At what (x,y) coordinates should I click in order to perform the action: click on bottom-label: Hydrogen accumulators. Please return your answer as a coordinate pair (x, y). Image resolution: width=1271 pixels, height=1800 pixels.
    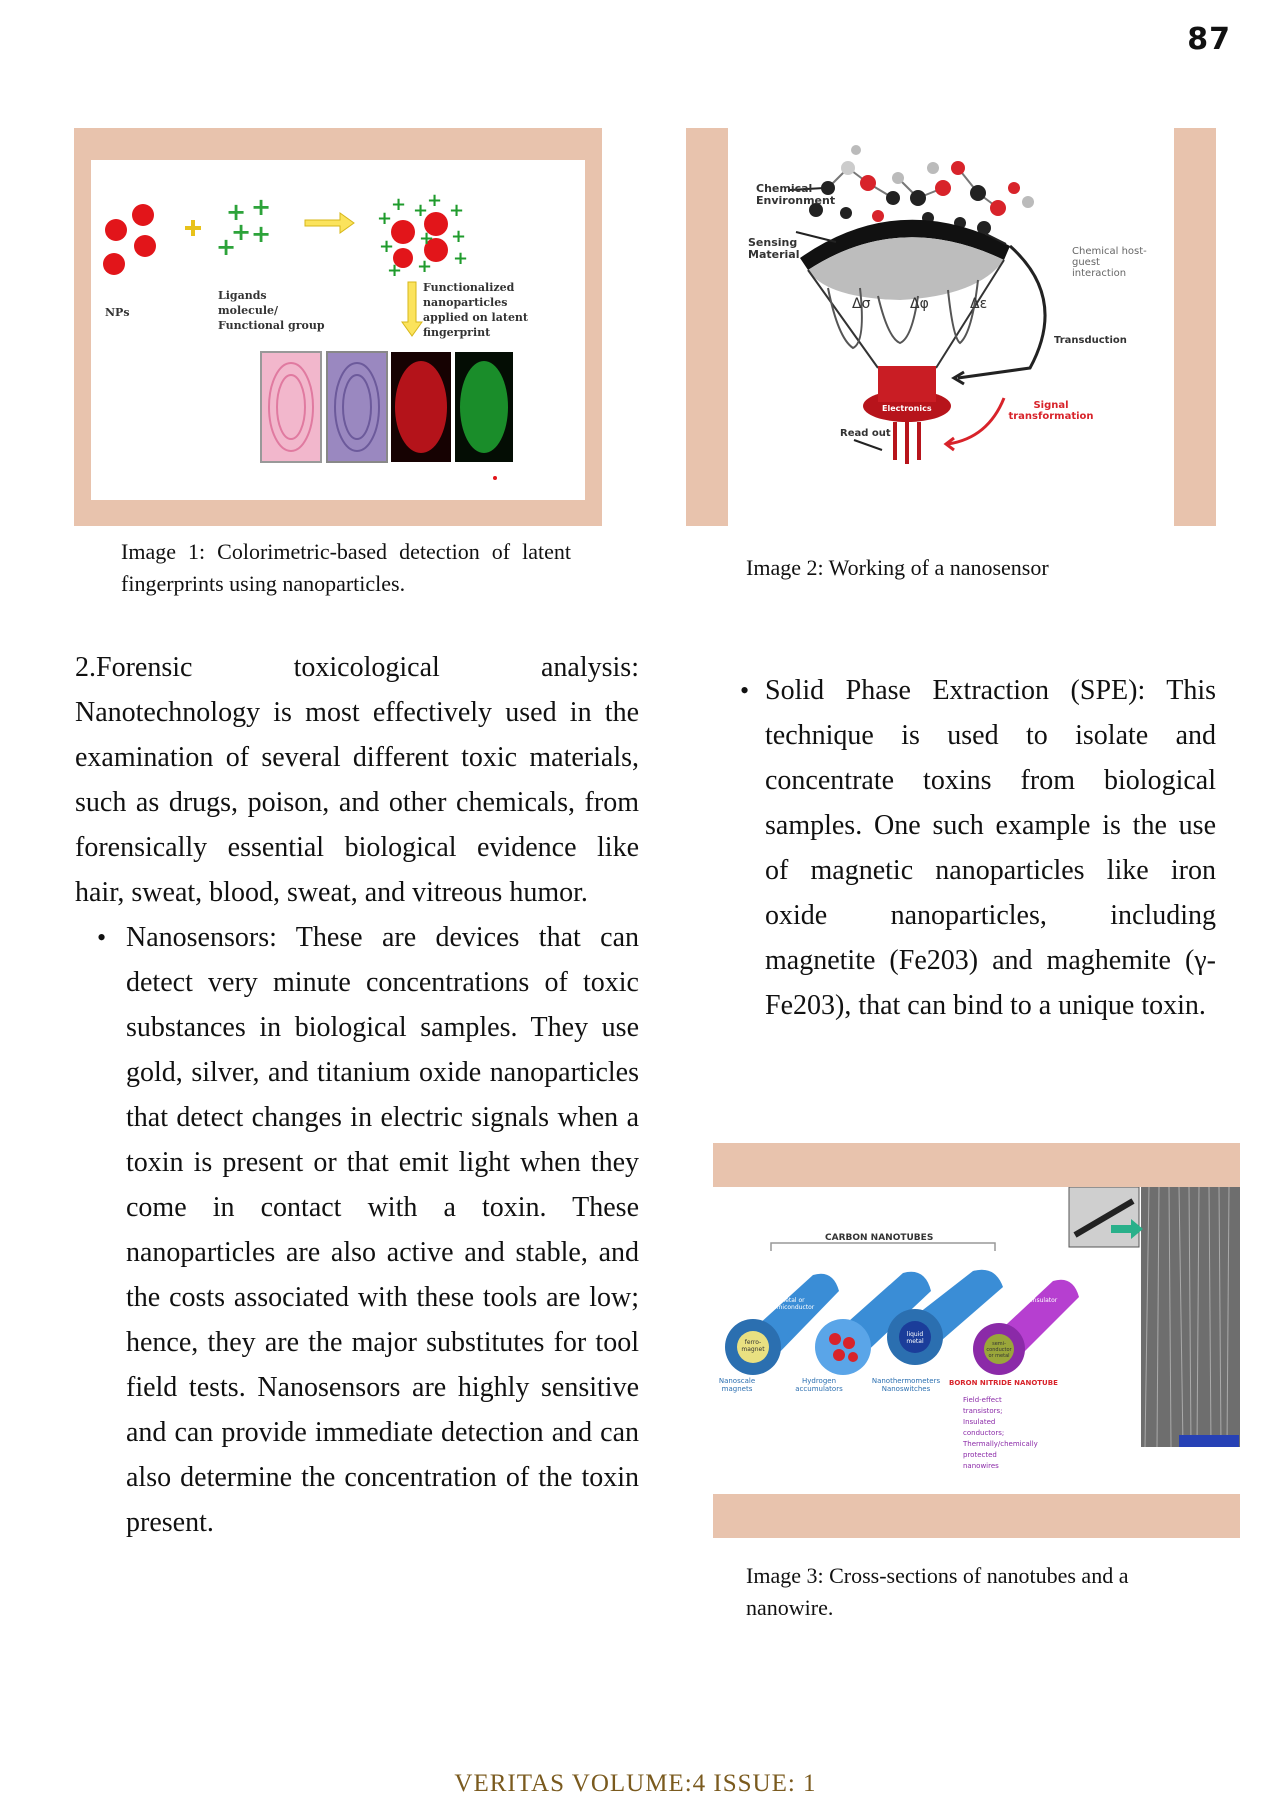
    Looking at the image, I should click on (819, 1385).